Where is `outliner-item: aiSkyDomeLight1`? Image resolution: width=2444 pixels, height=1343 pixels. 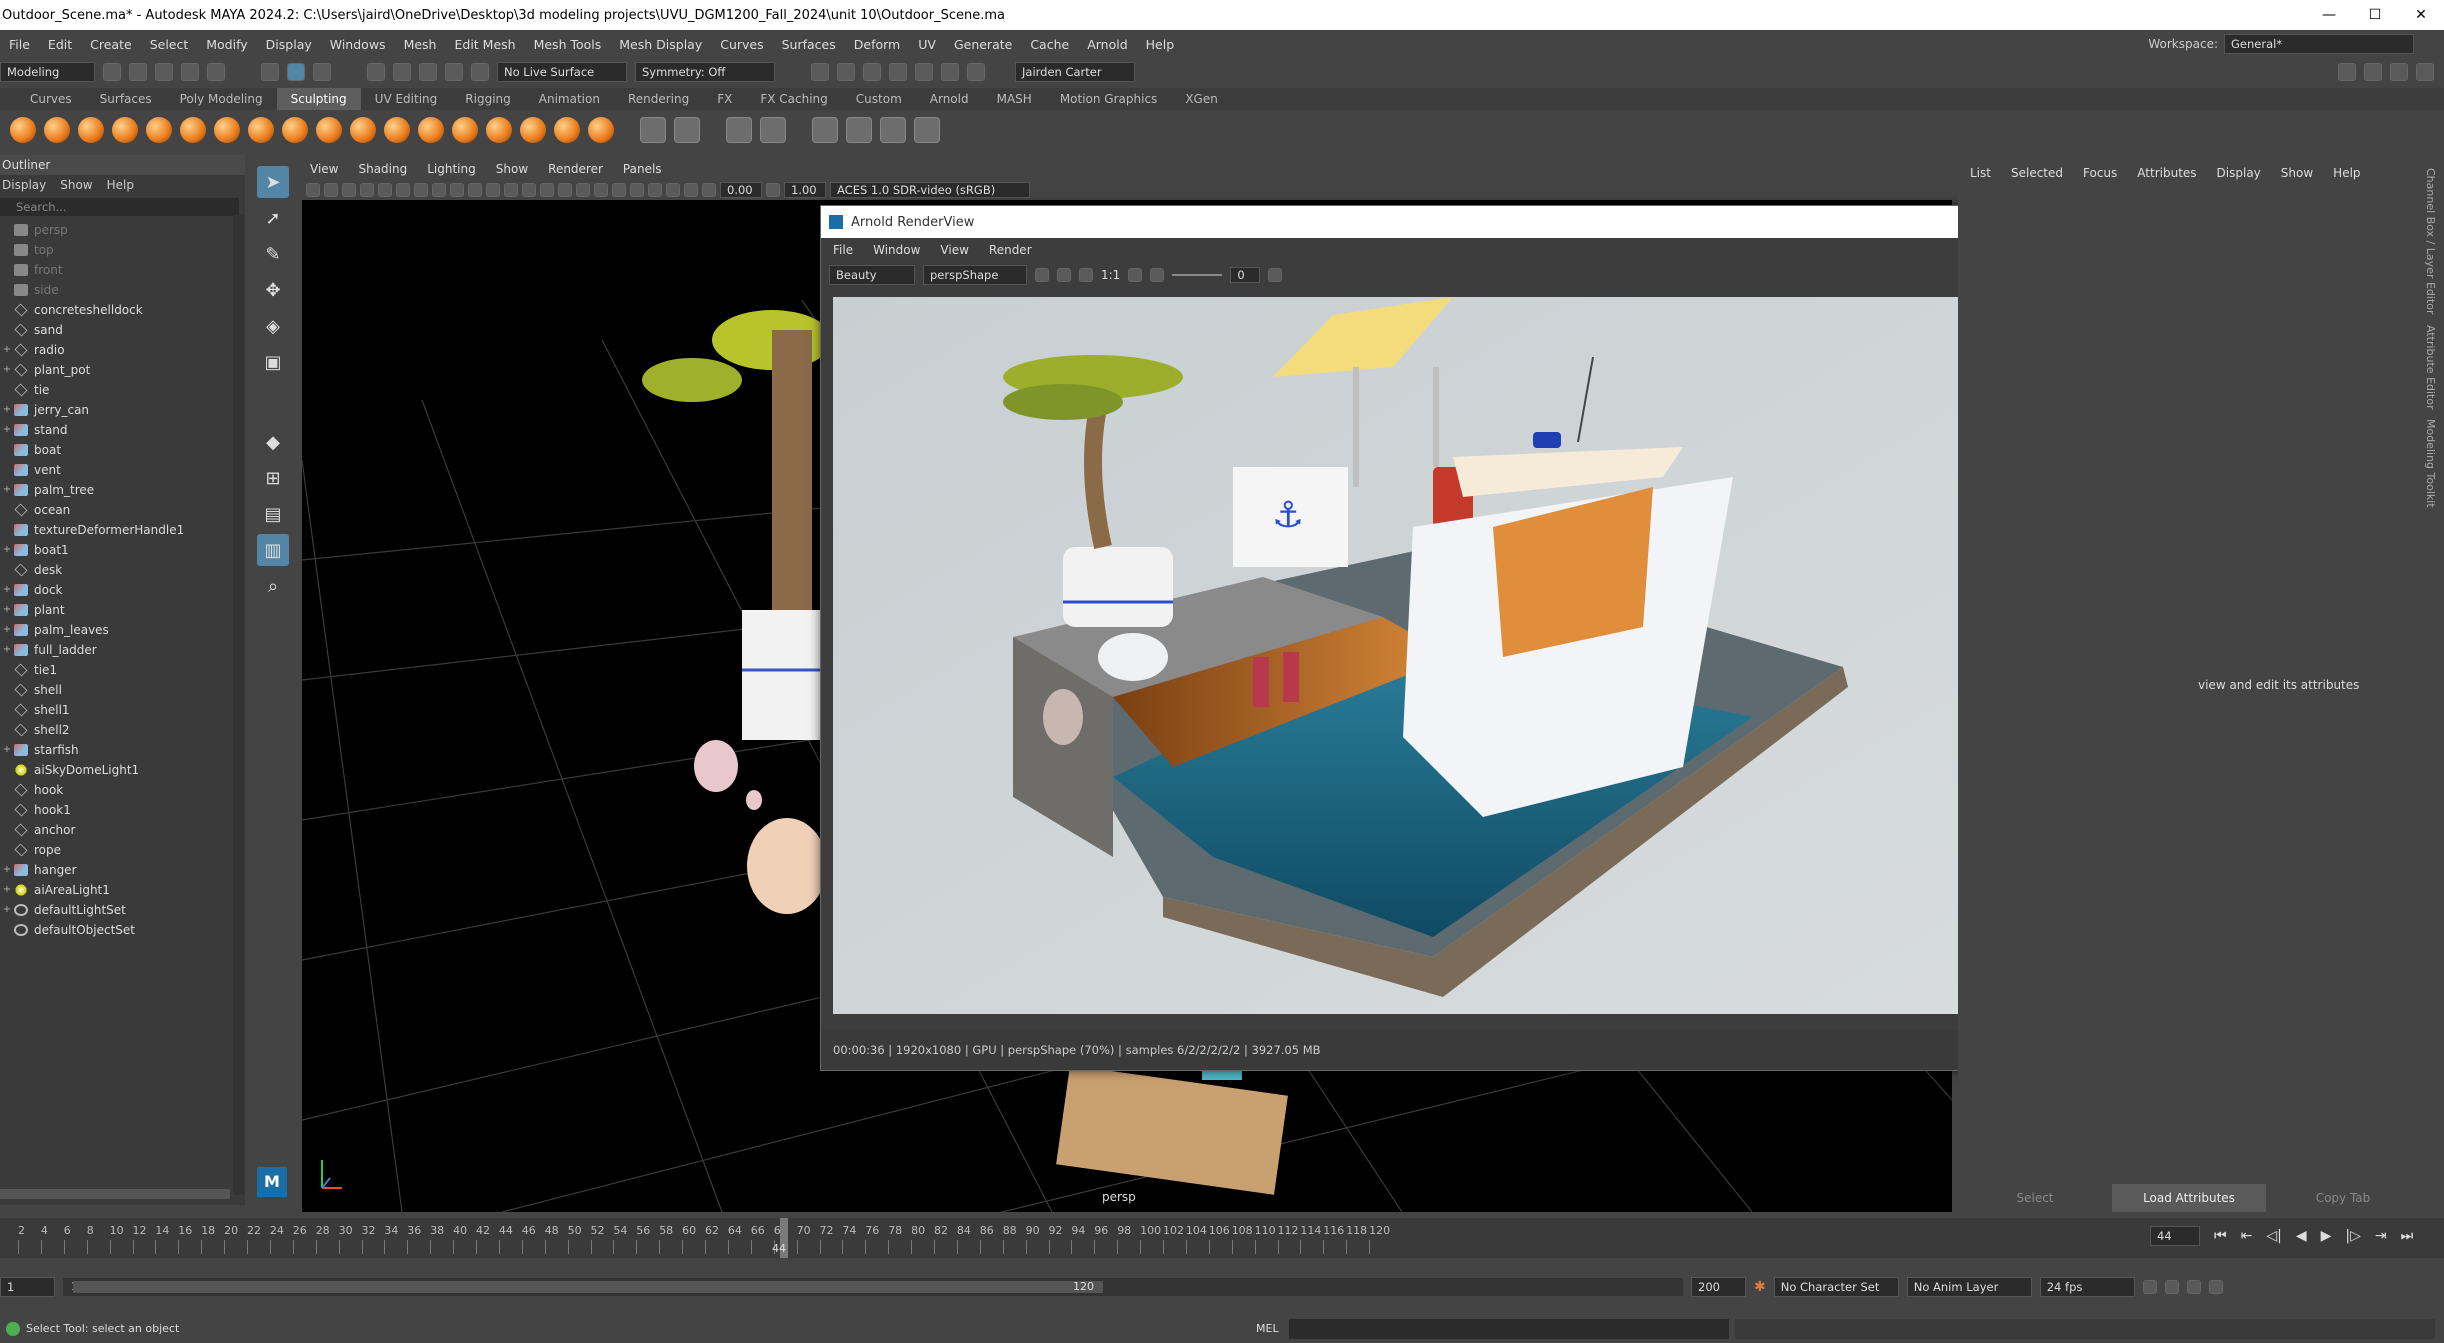 outliner-item: aiSkyDomeLight1 is located at coordinates (122, 770).